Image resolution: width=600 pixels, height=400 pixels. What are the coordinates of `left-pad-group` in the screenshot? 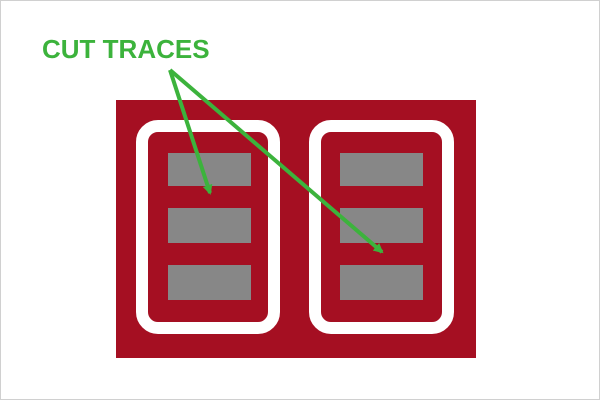 It's located at (209, 226).